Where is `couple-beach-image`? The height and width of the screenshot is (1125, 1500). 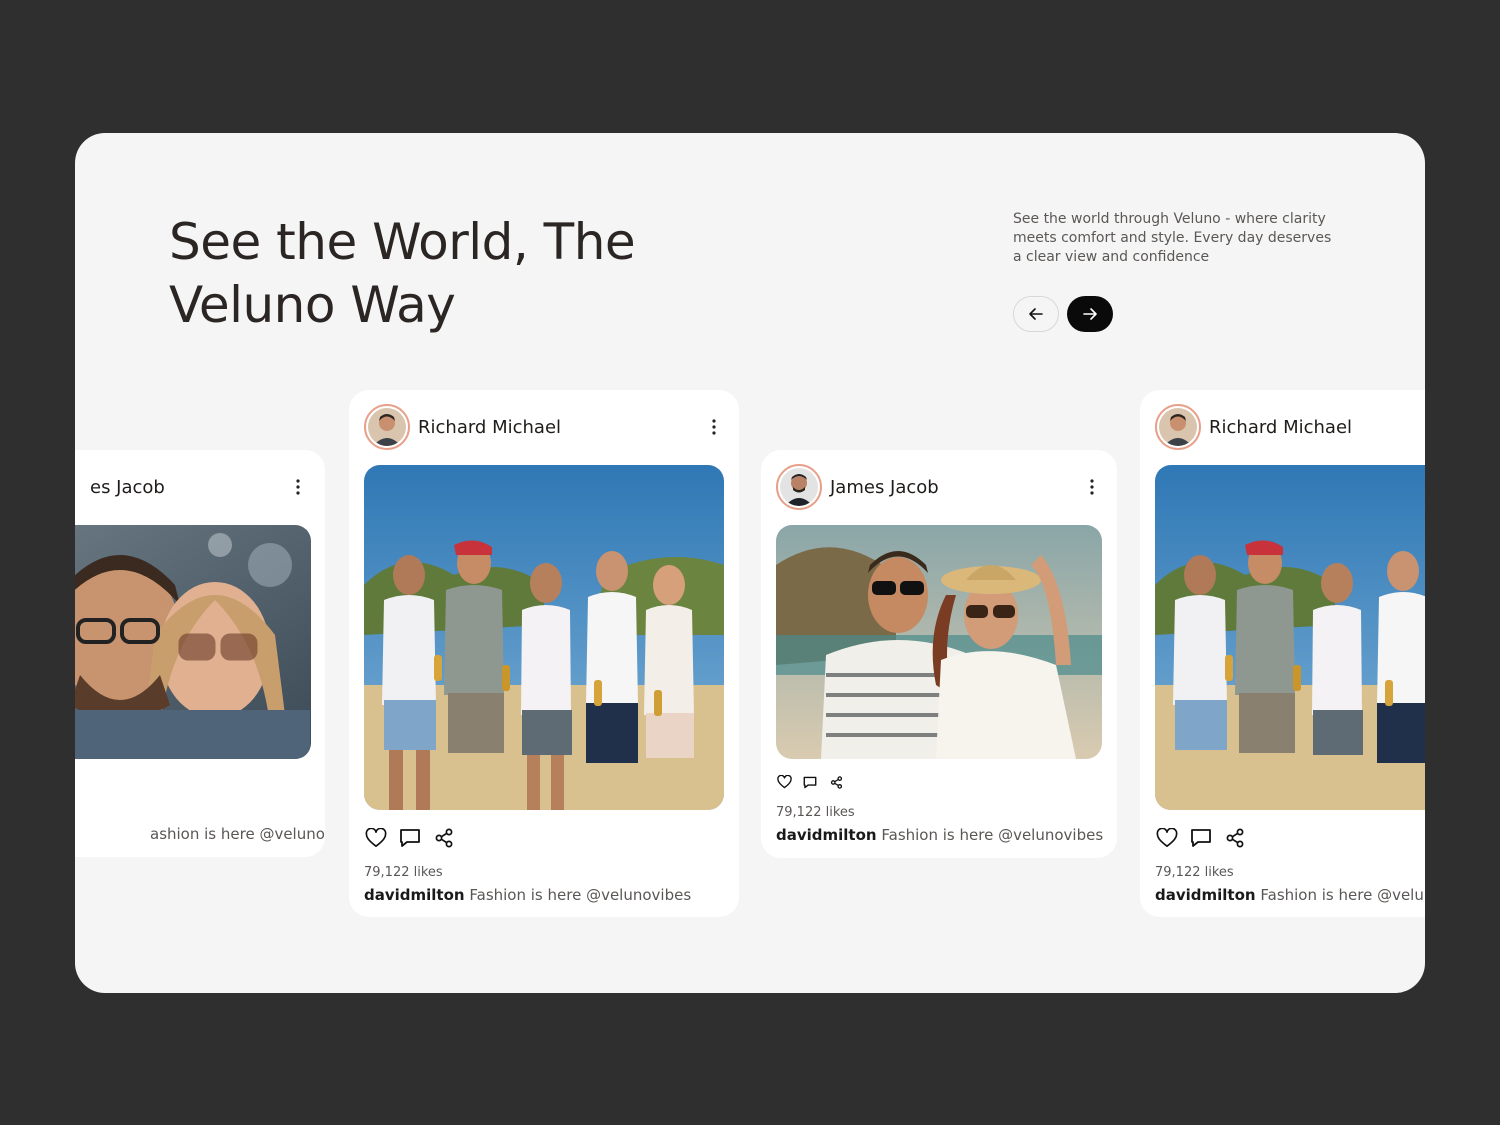 couple-beach-image is located at coordinates (939, 642).